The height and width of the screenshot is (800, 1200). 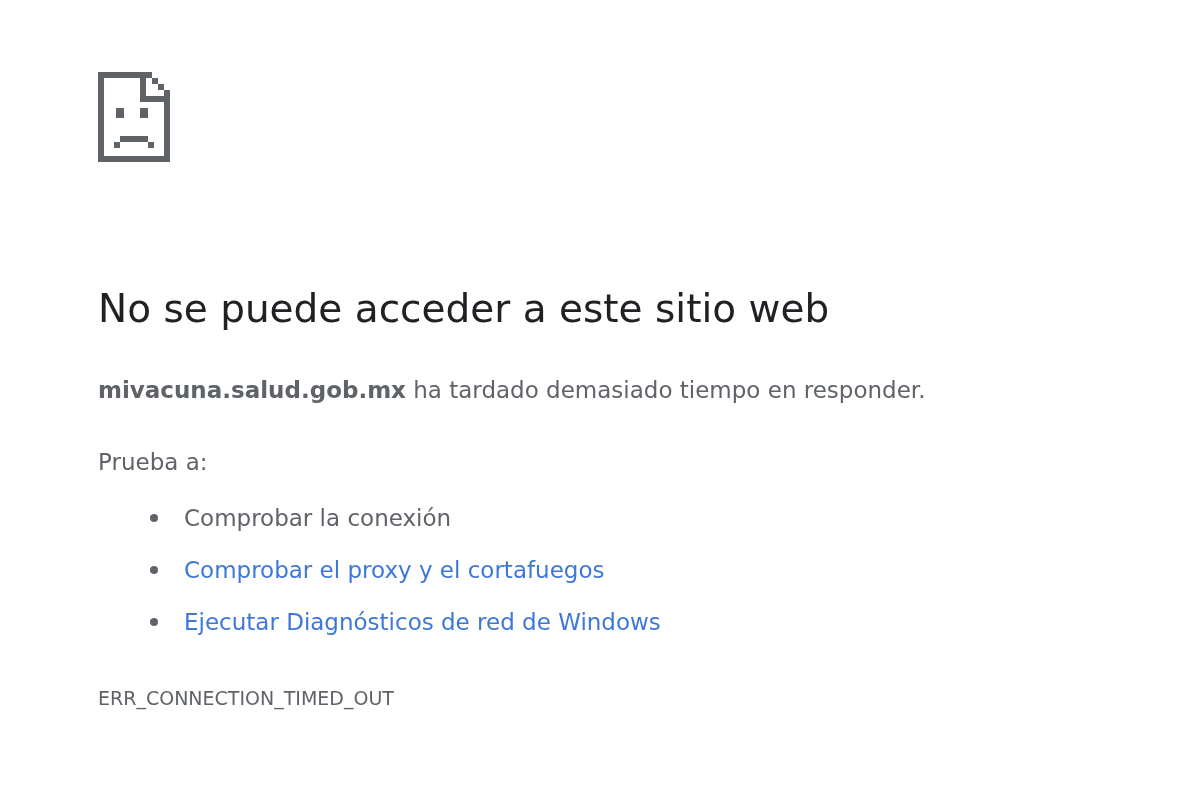 I want to click on suggestion-link: Ejecutar Diagnósticos de red de Windows, so click(x=422, y=622).